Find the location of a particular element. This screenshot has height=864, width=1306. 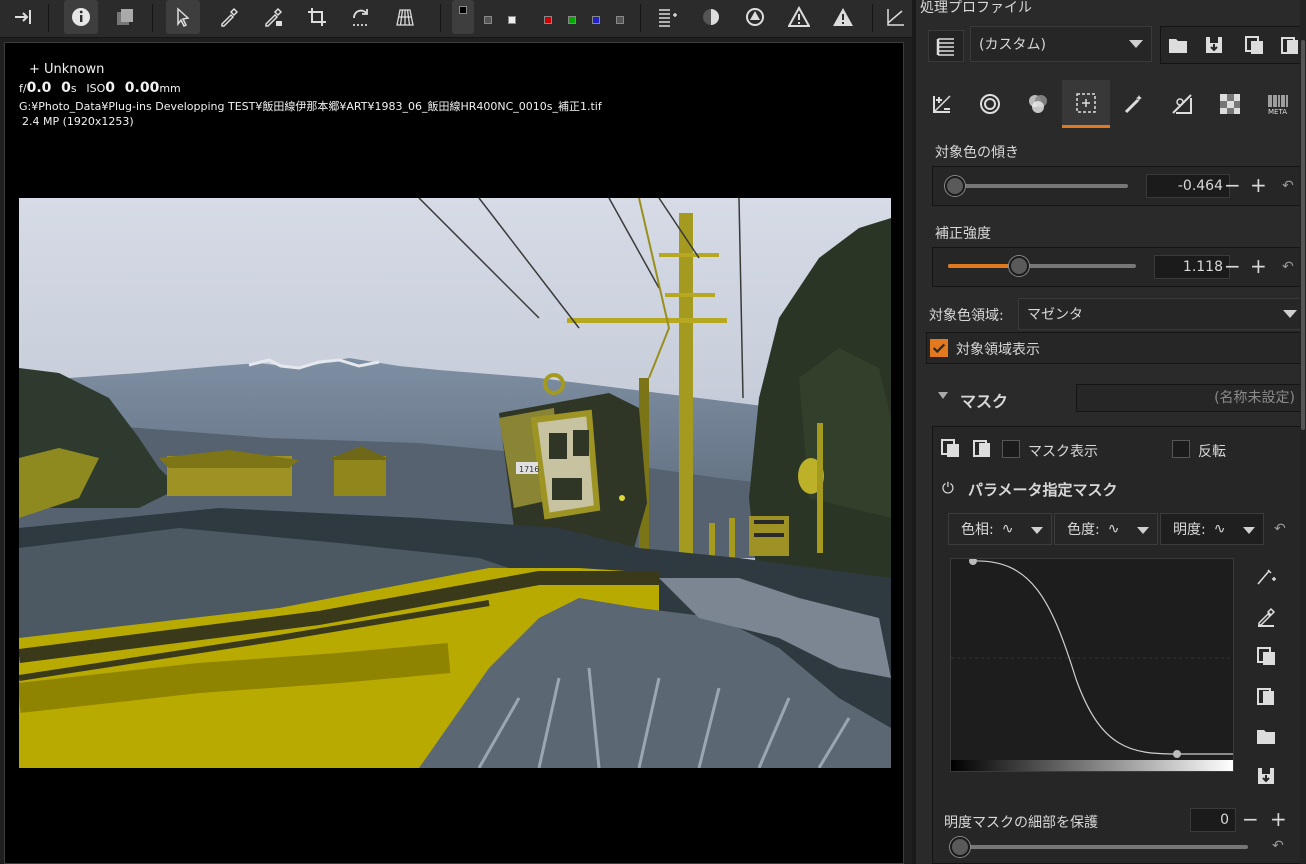

histogram-button is located at coordinates (667, 17).